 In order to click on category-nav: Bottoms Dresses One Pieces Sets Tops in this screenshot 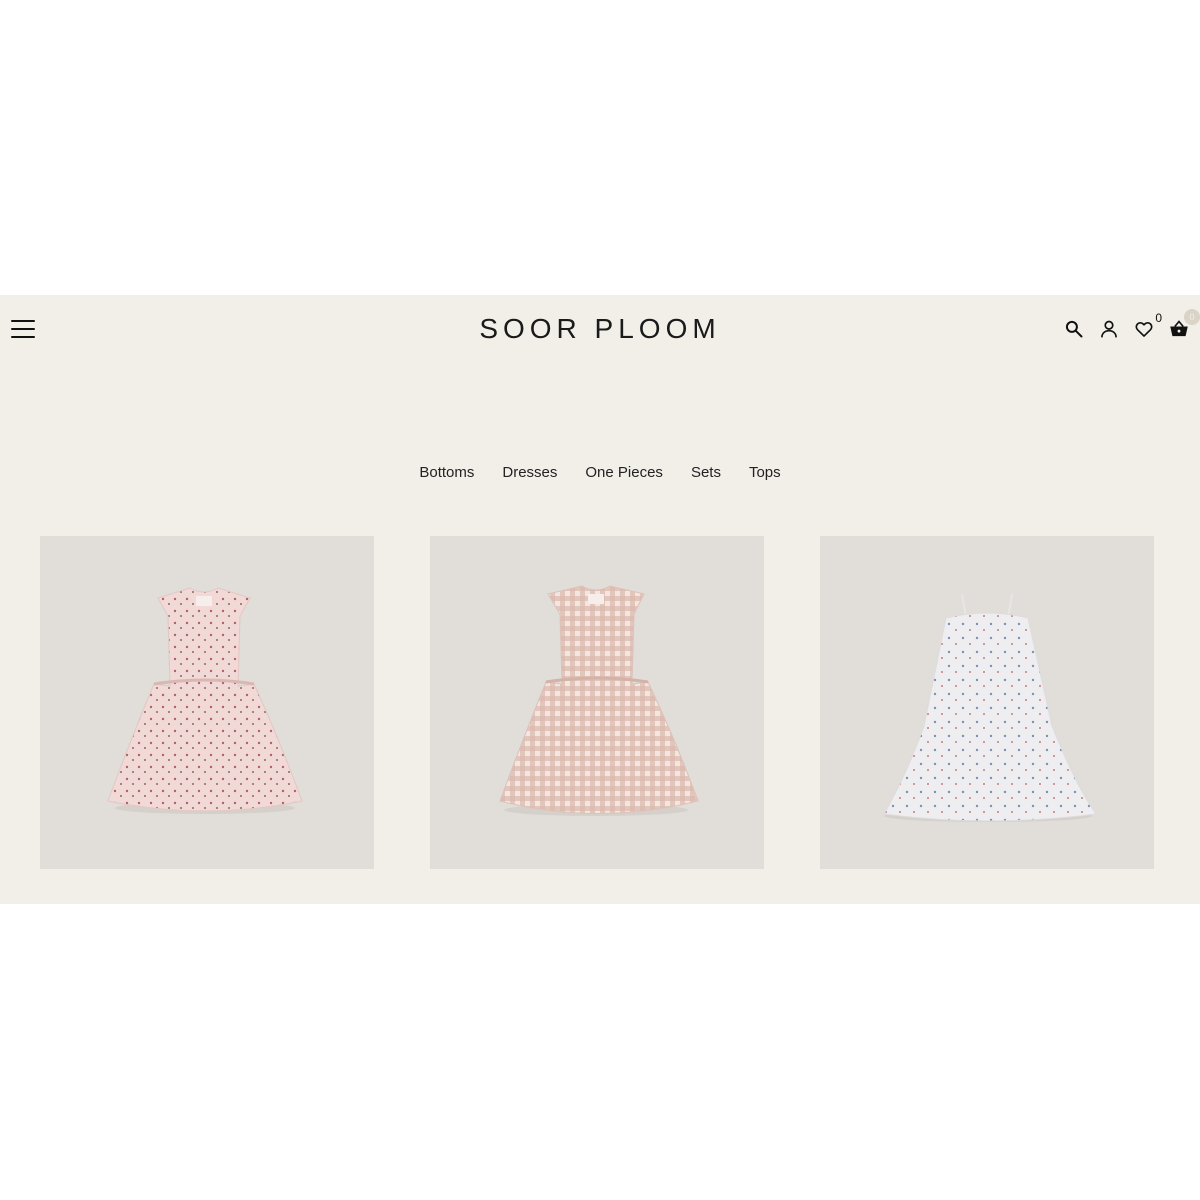, I will do `click(600, 472)`.